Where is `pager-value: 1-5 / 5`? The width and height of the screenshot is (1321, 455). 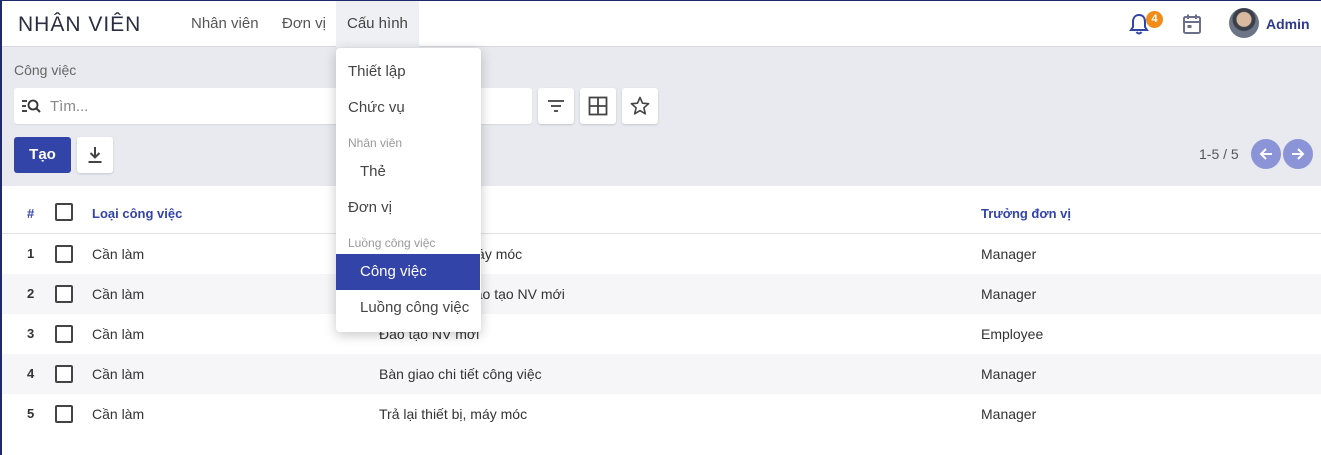
pager-value: 1-5 / 5 is located at coordinates (1219, 154).